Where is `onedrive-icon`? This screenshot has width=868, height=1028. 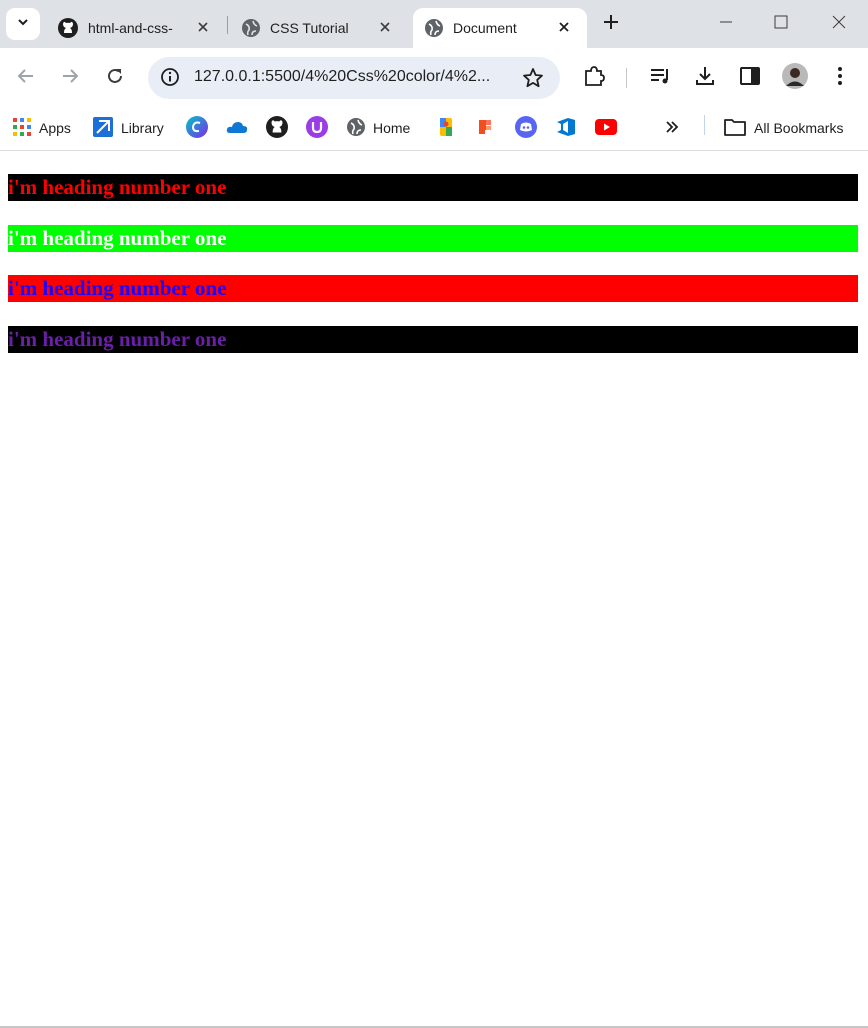
onedrive-icon is located at coordinates (237, 128).